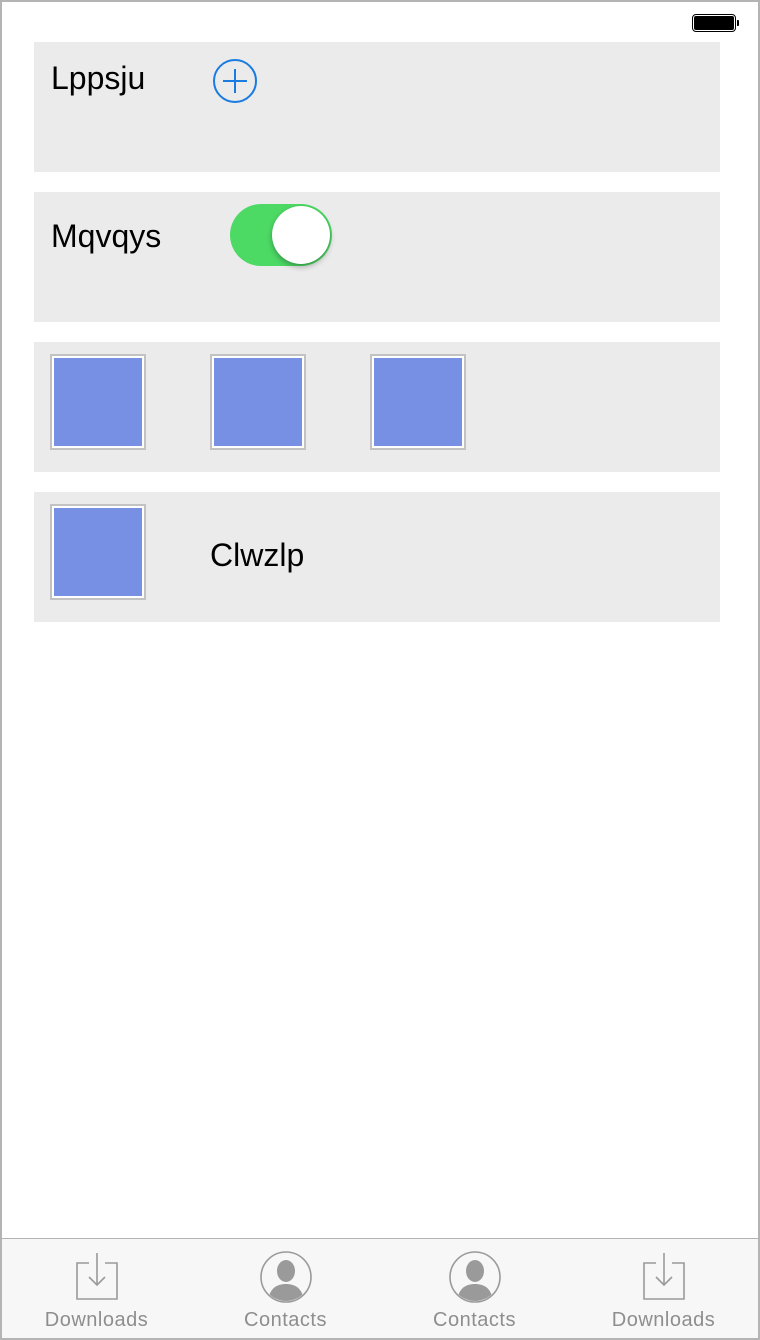 The image size is (760, 1340). I want to click on list-row-mqvqys: Mqvqys, so click(377, 257).